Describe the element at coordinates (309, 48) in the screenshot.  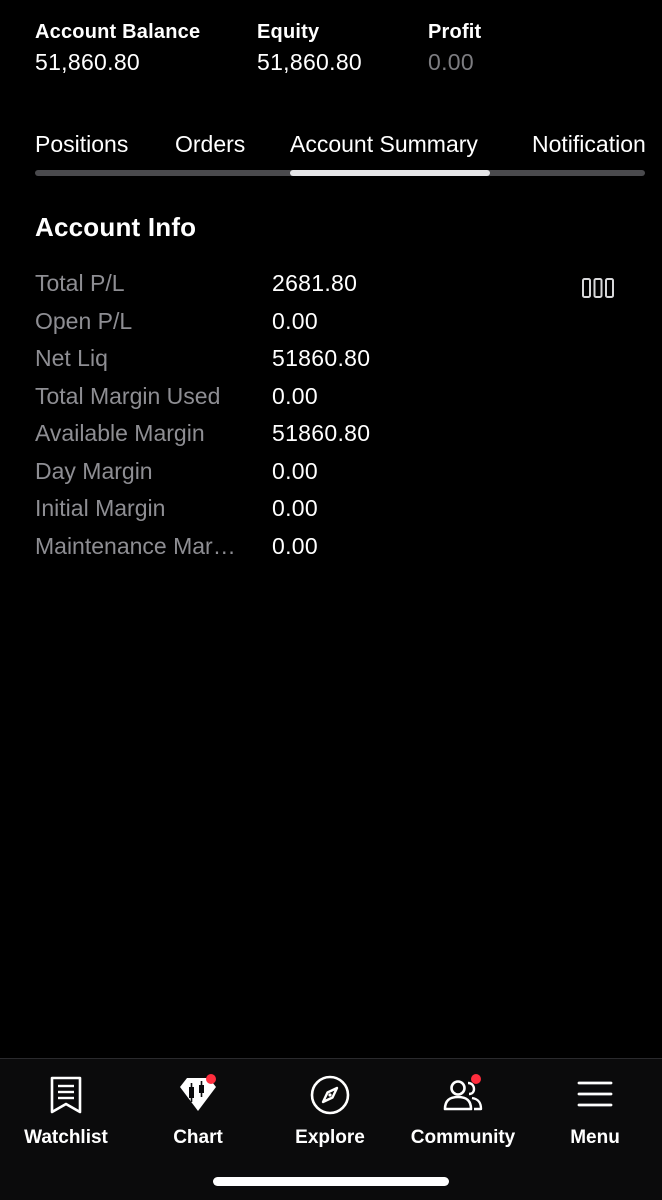
I see `equity-block: Equity 51,860.80` at that location.